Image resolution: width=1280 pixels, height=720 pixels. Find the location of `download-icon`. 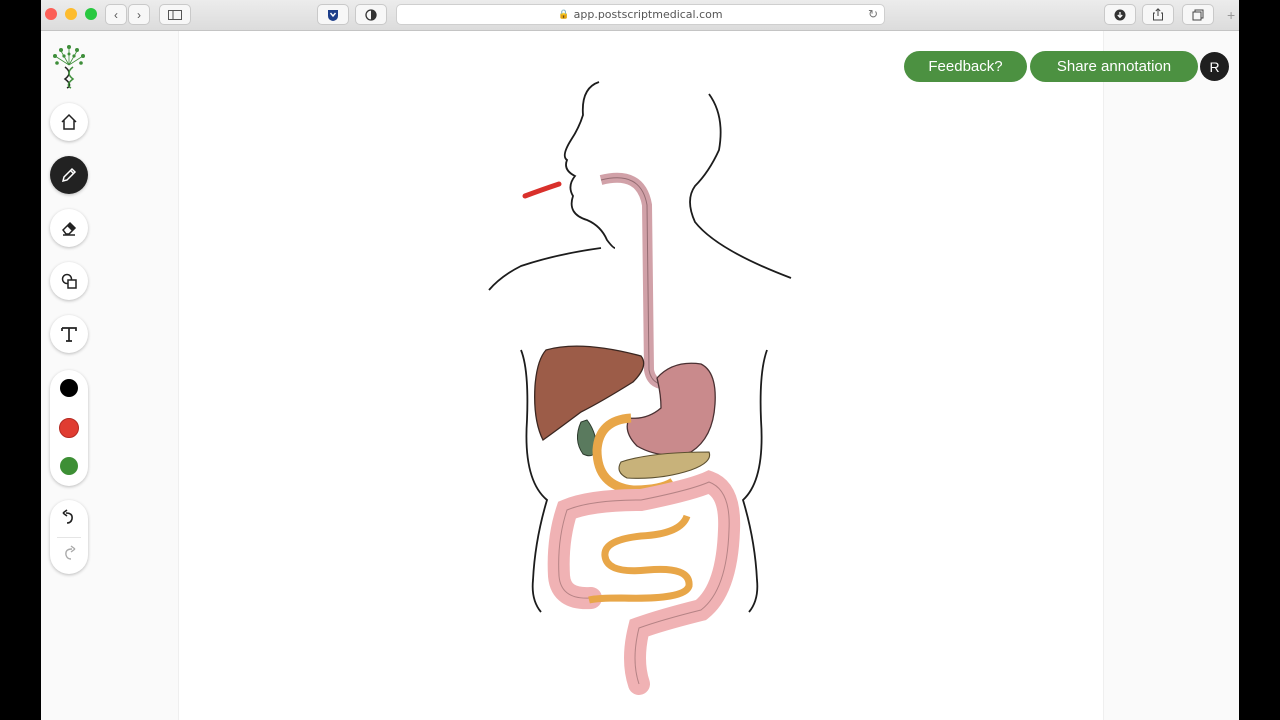

download-icon is located at coordinates (1120, 14).